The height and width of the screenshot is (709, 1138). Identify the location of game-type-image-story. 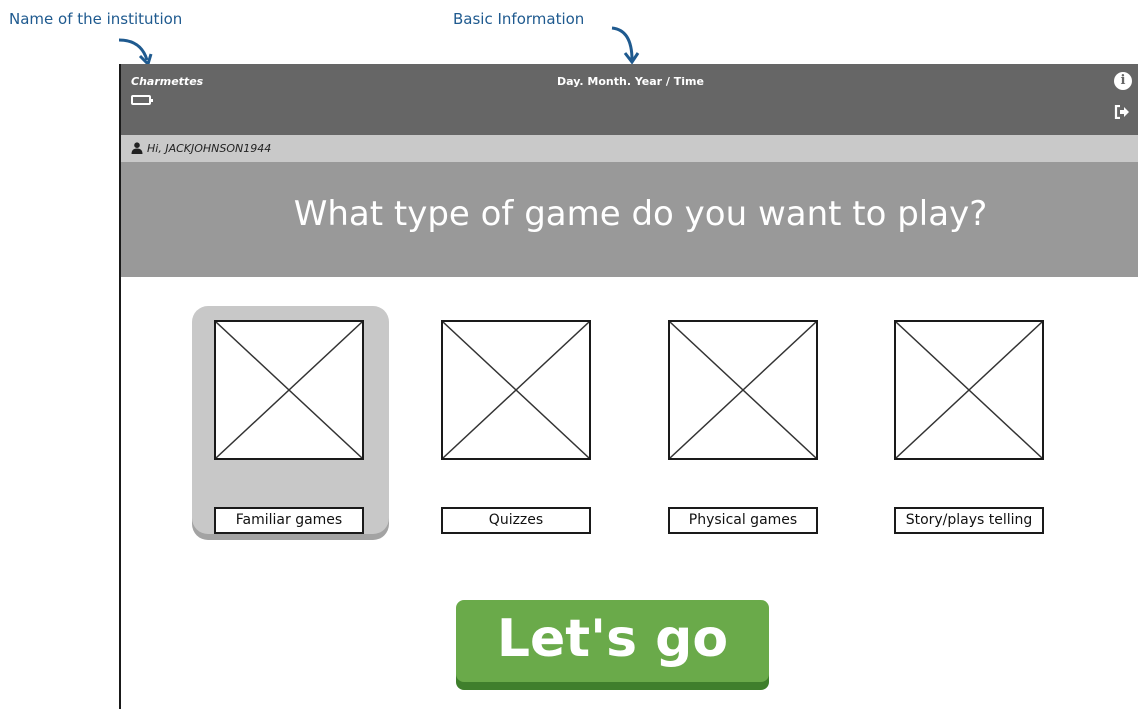
(969, 390).